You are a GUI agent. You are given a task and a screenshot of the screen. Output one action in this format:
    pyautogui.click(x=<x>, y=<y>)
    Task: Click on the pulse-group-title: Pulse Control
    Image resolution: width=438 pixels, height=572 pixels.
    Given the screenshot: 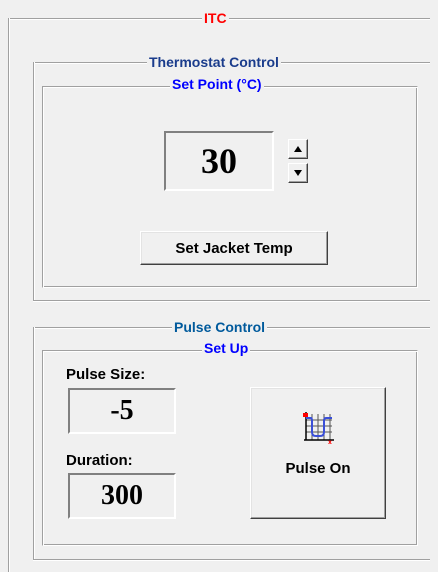 What is the action you would take?
    pyautogui.click(x=220, y=327)
    